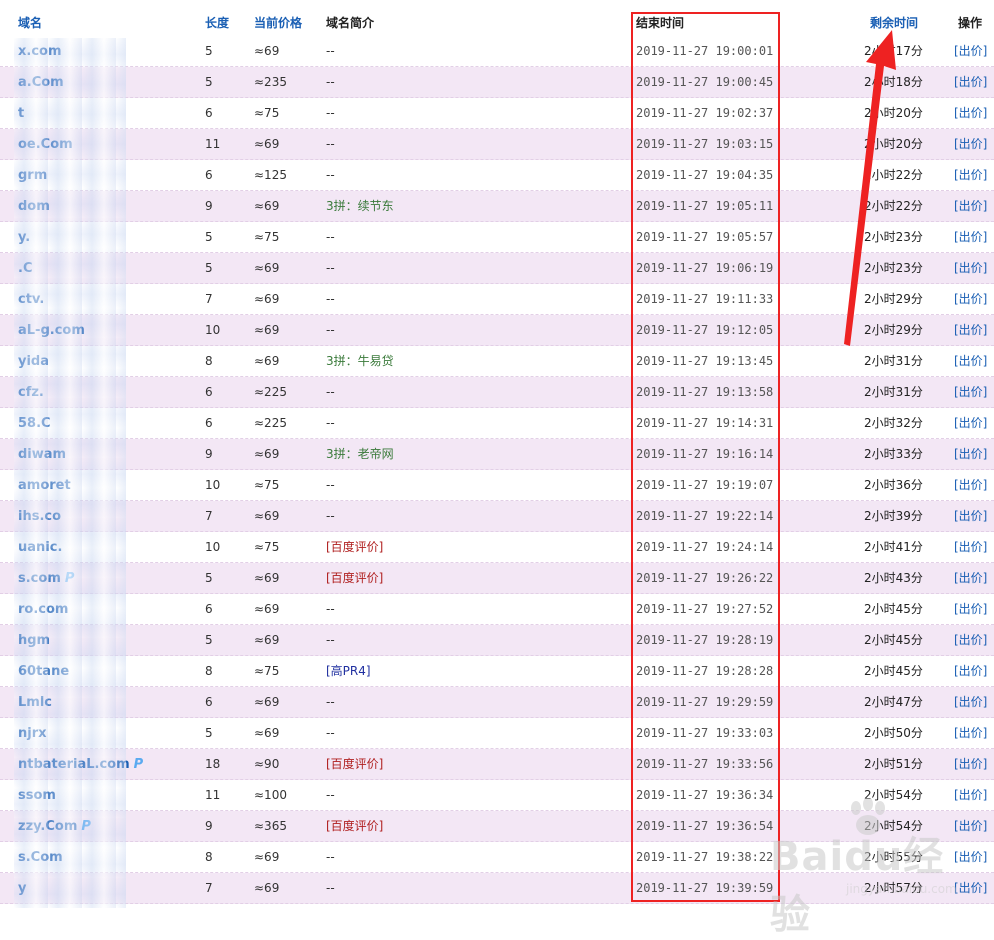 The width and height of the screenshot is (994, 940). Describe the element at coordinates (217, 22) in the screenshot. I see `header-length: 长度` at that location.